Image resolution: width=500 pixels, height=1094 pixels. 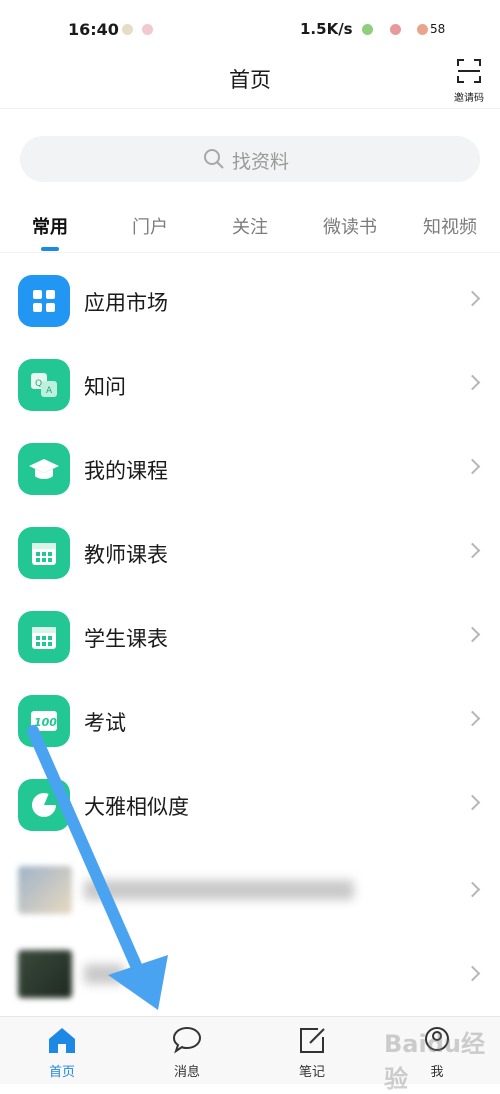 What do you see at coordinates (50, 226) in the screenshot?
I see `tab-common: 常用` at bounding box center [50, 226].